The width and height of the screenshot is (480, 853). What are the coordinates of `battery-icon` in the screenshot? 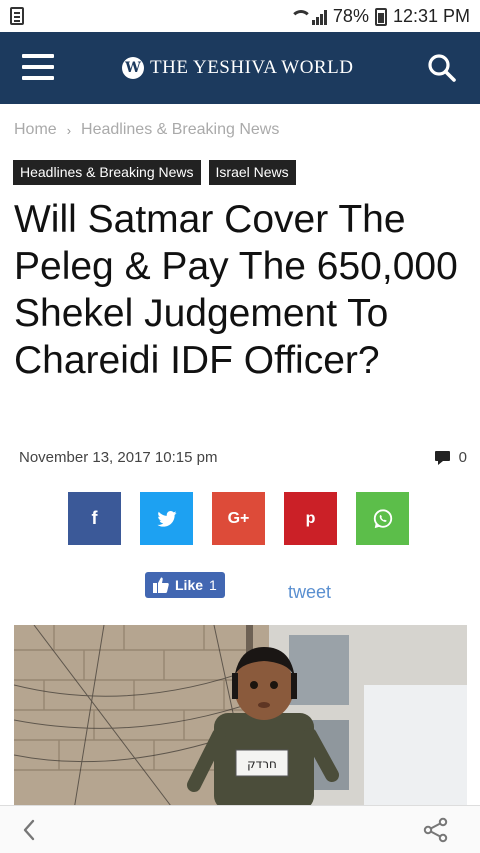 It's located at (380, 16).